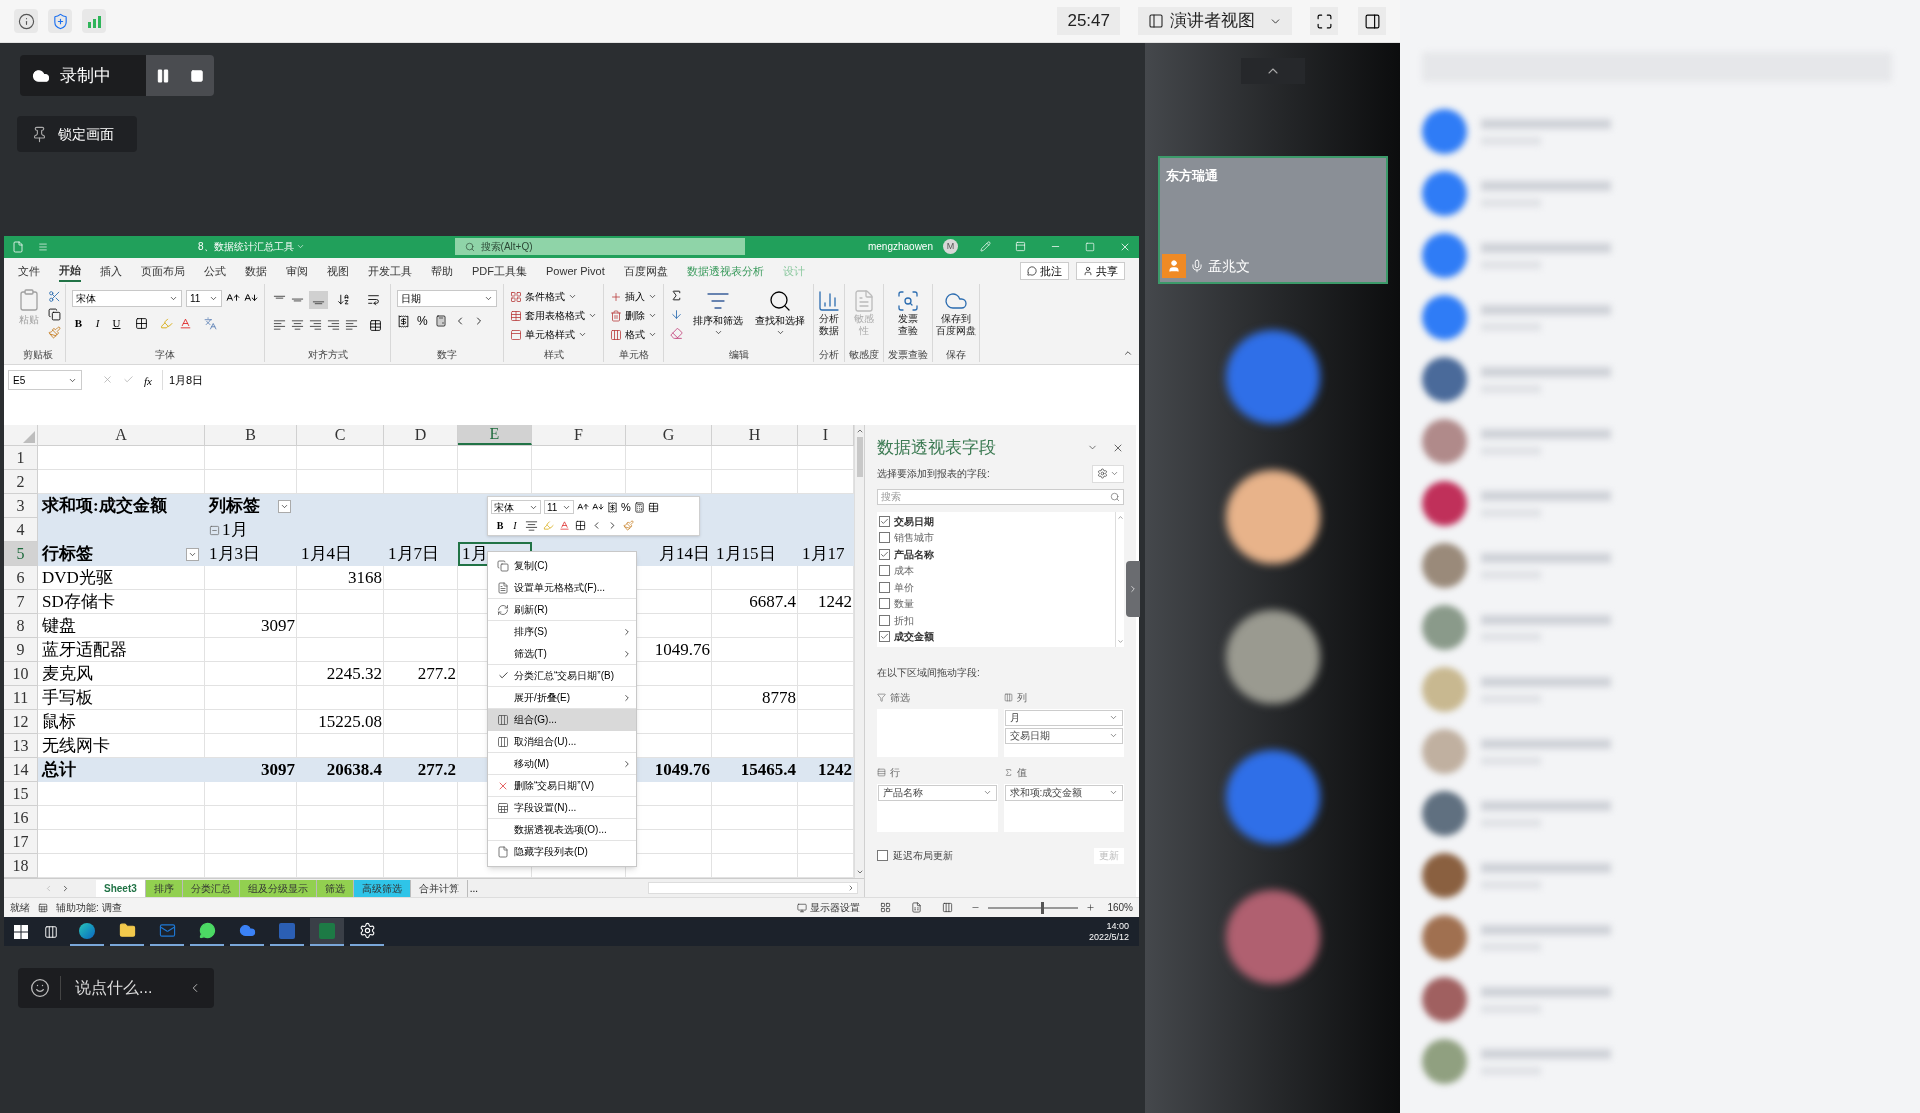 Image resolution: width=1920 pixels, height=1113 pixels. Describe the element at coordinates (1108, 937) in the screenshot. I see `clock-date: 2022/5/12` at that location.